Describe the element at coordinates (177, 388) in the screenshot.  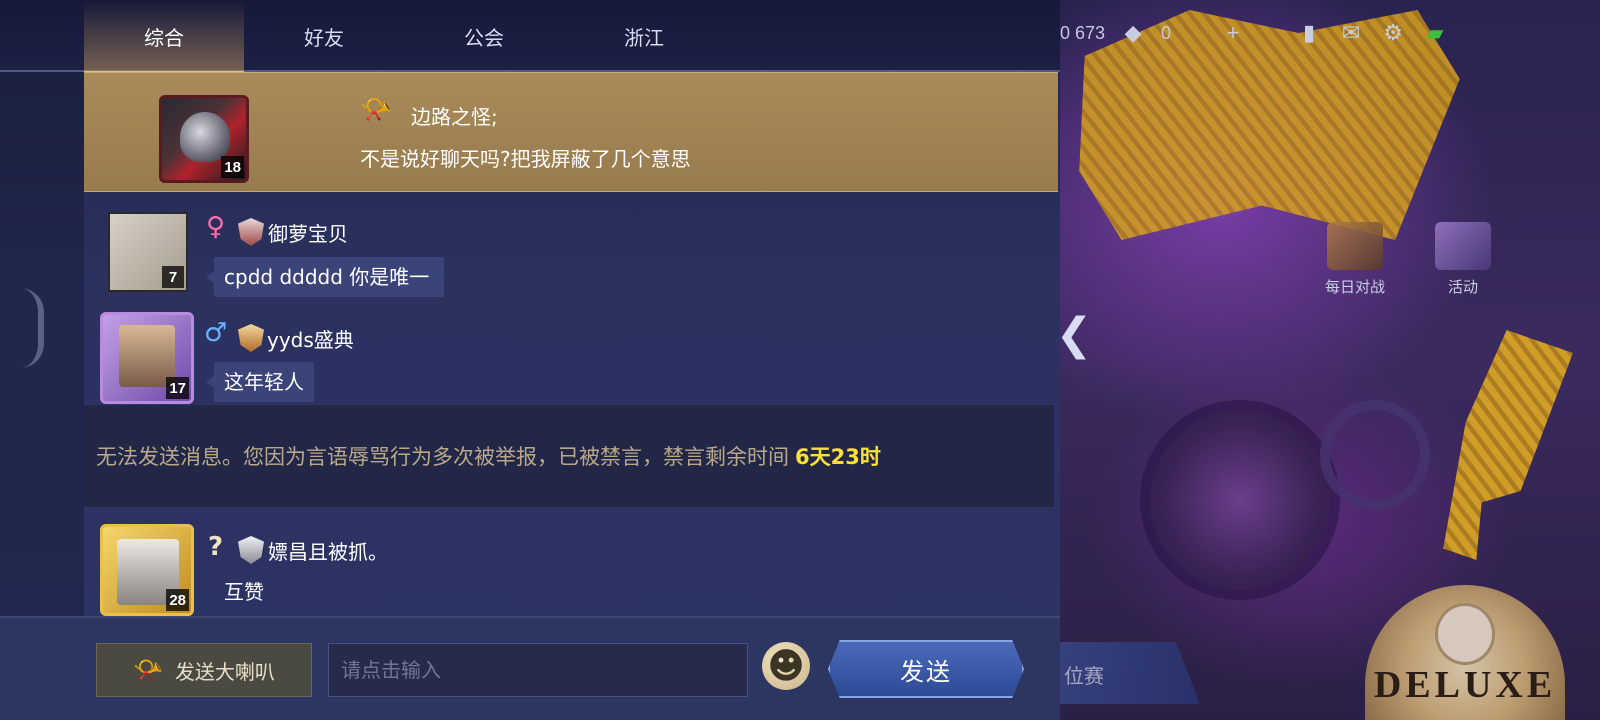
I see `level-badge: 17` at that location.